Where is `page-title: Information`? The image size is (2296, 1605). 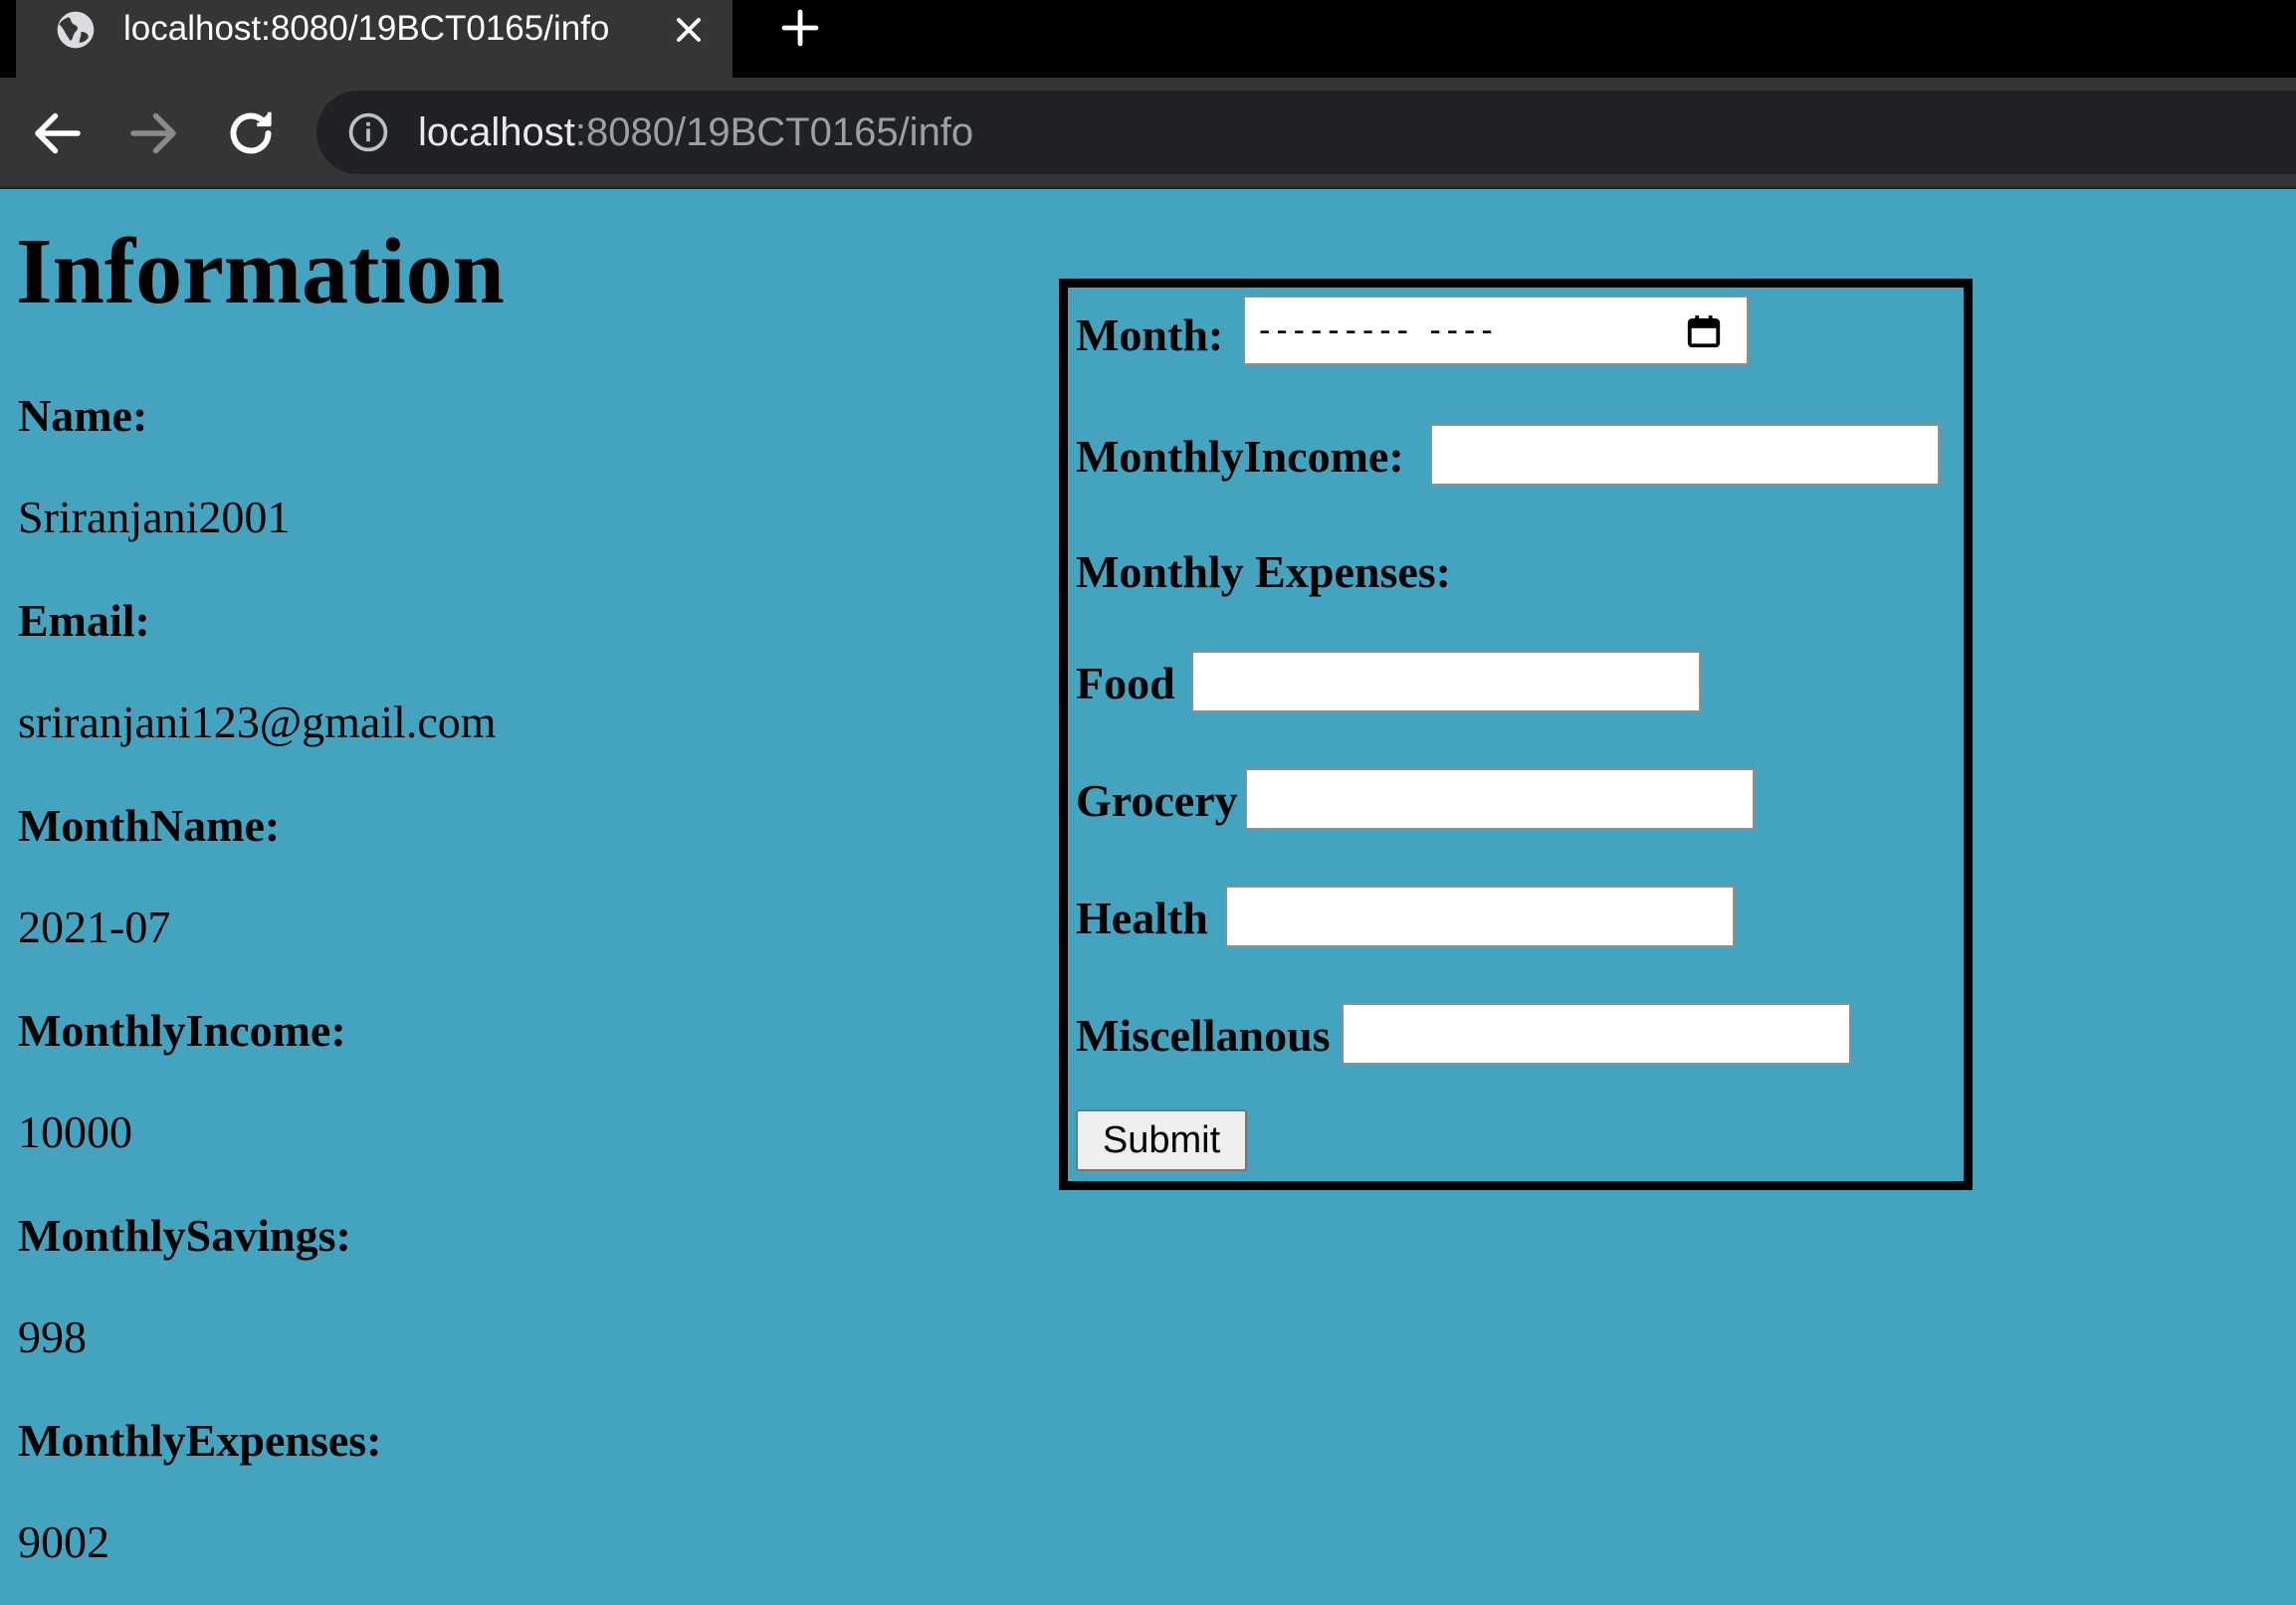
page-title: Information is located at coordinates (260, 271).